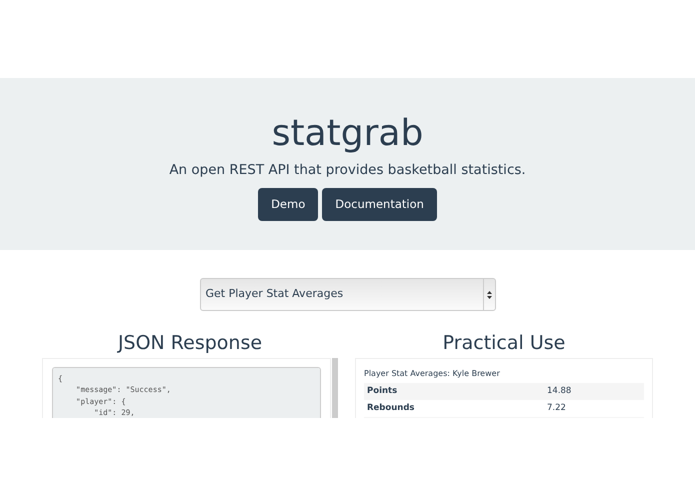  I want to click on documentation-button: Documentation, so click(379, 205).